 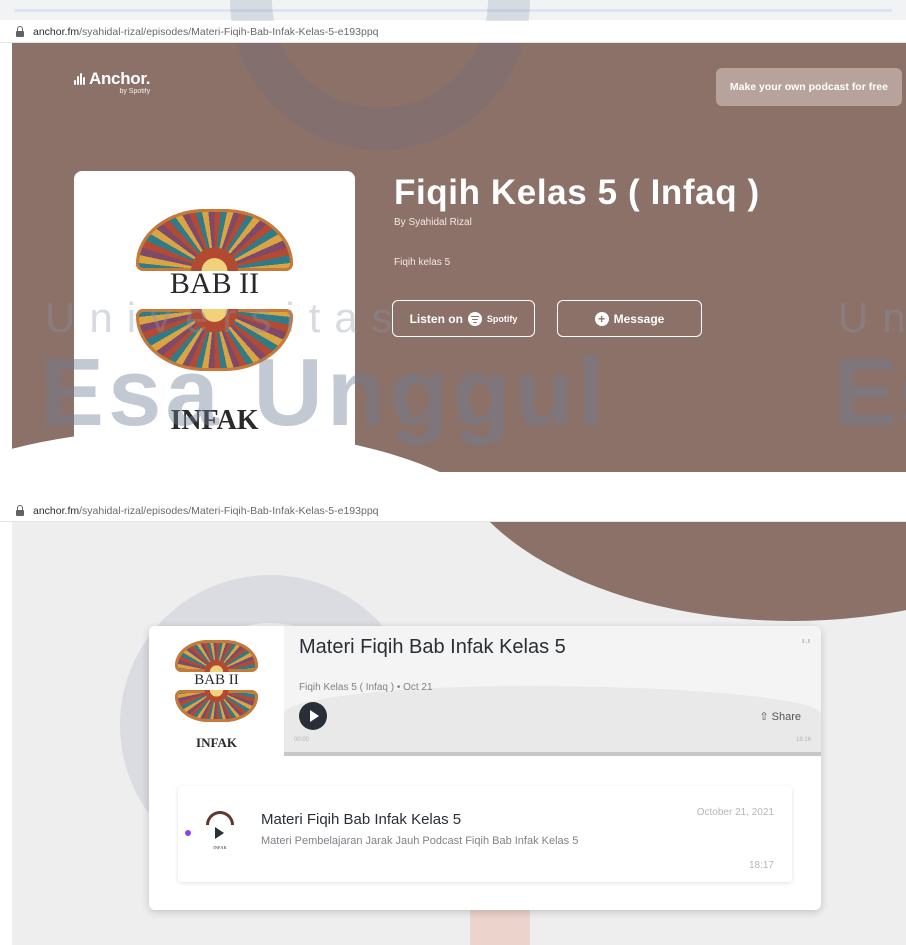 I want to click on browser-tab-strip, so click(x=453, y=10).